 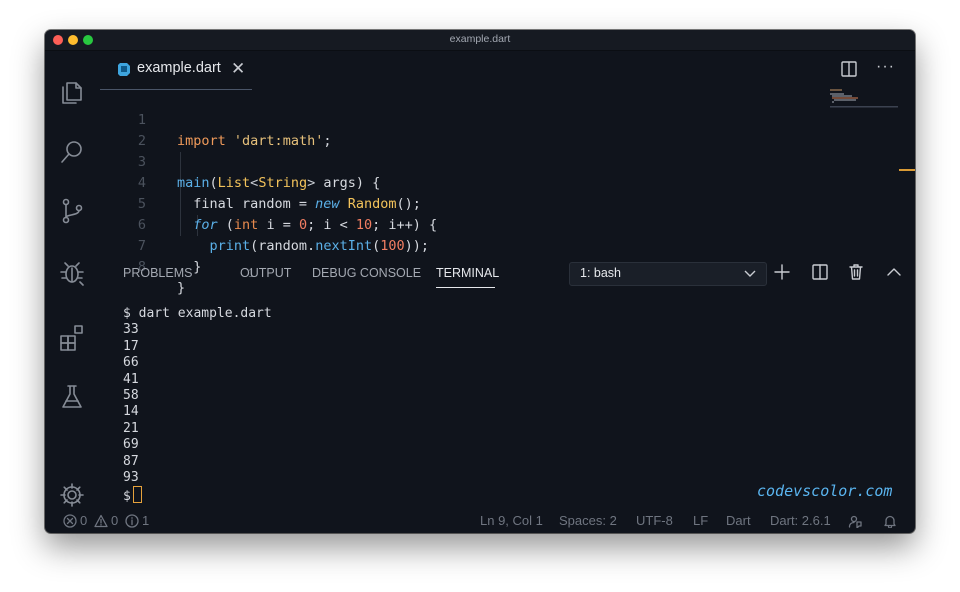 I want to click on dart-sdk-version: Dart: 2.6.1, so click(x=800, y=520).